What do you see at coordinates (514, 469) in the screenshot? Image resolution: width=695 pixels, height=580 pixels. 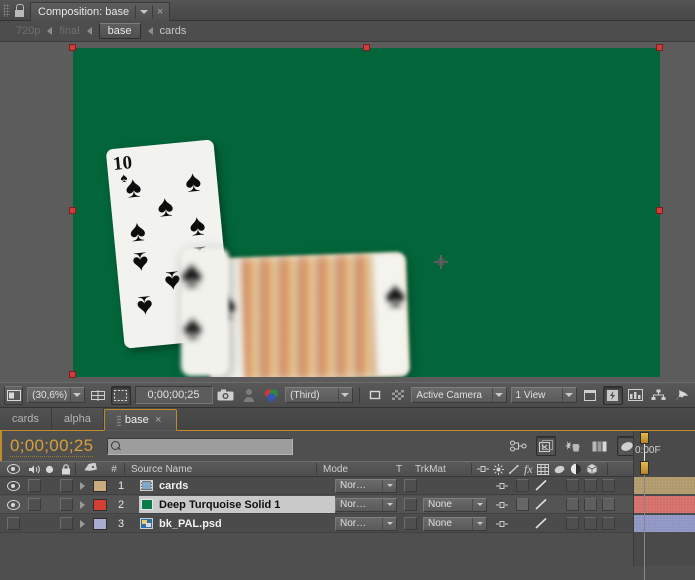 I see `quality-icon` at bounding box center [514, 469].